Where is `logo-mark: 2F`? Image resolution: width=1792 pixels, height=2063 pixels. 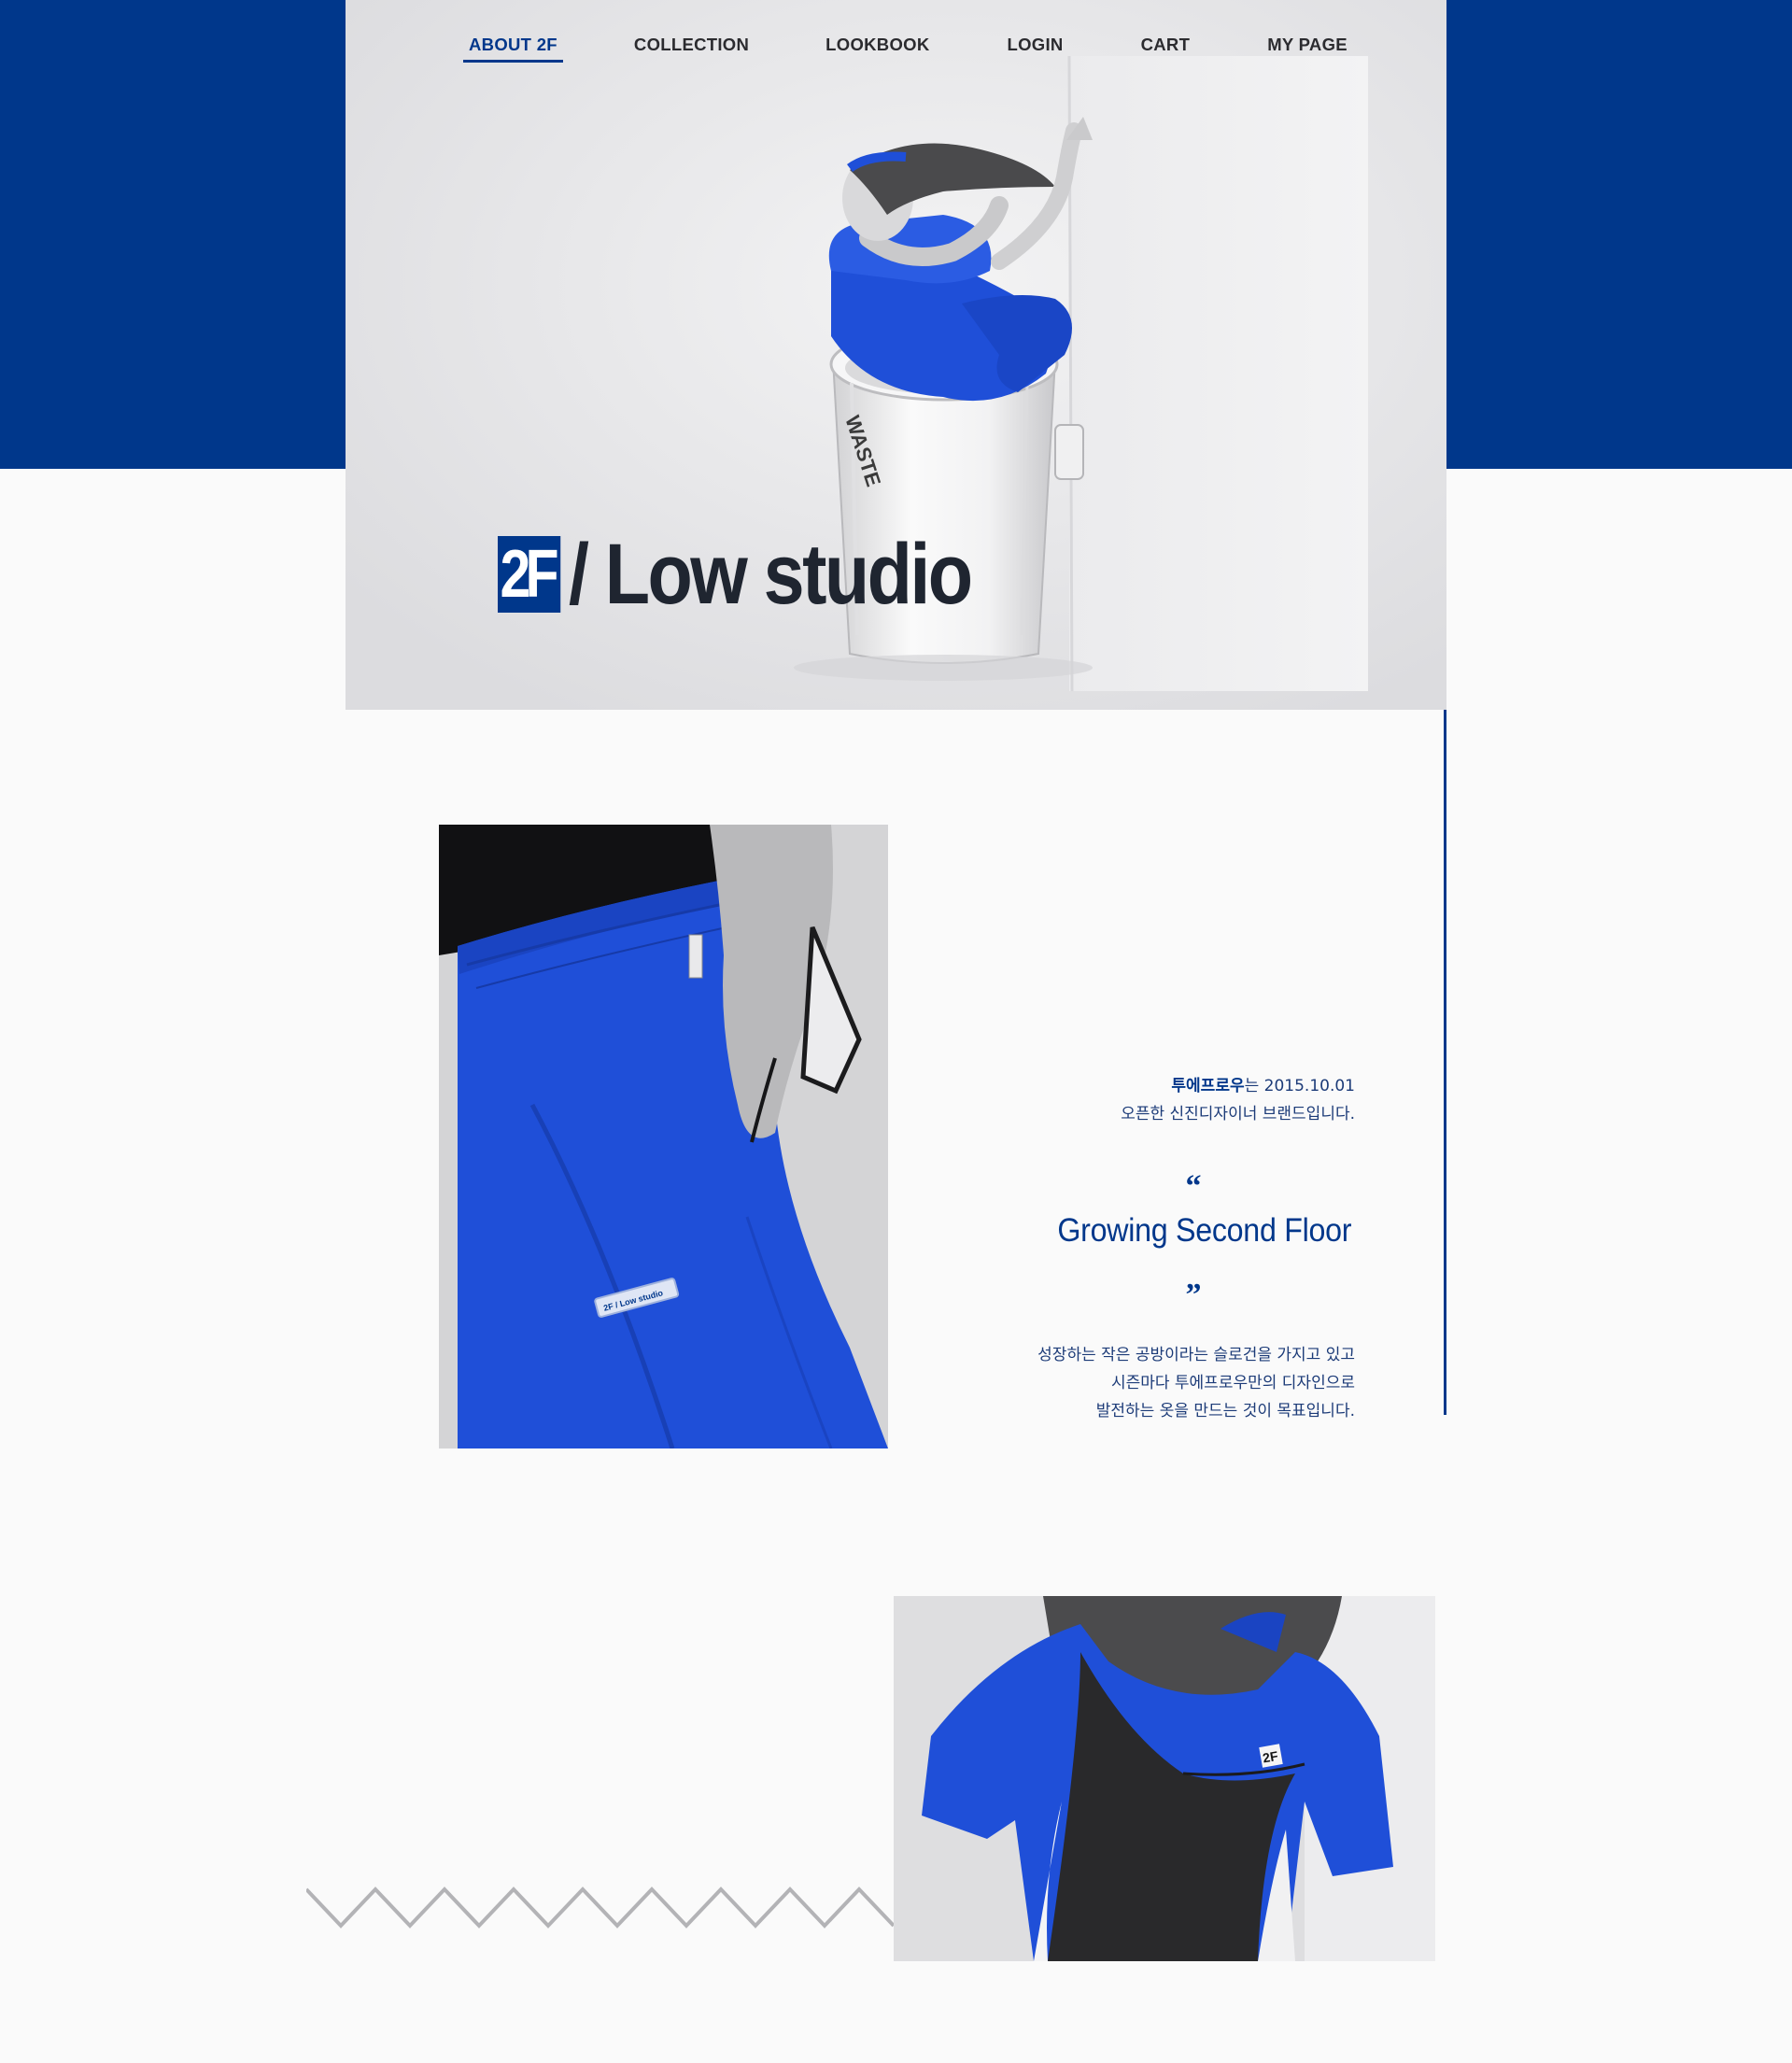
logo-mark: 2F is located at coordinates (529, 574).